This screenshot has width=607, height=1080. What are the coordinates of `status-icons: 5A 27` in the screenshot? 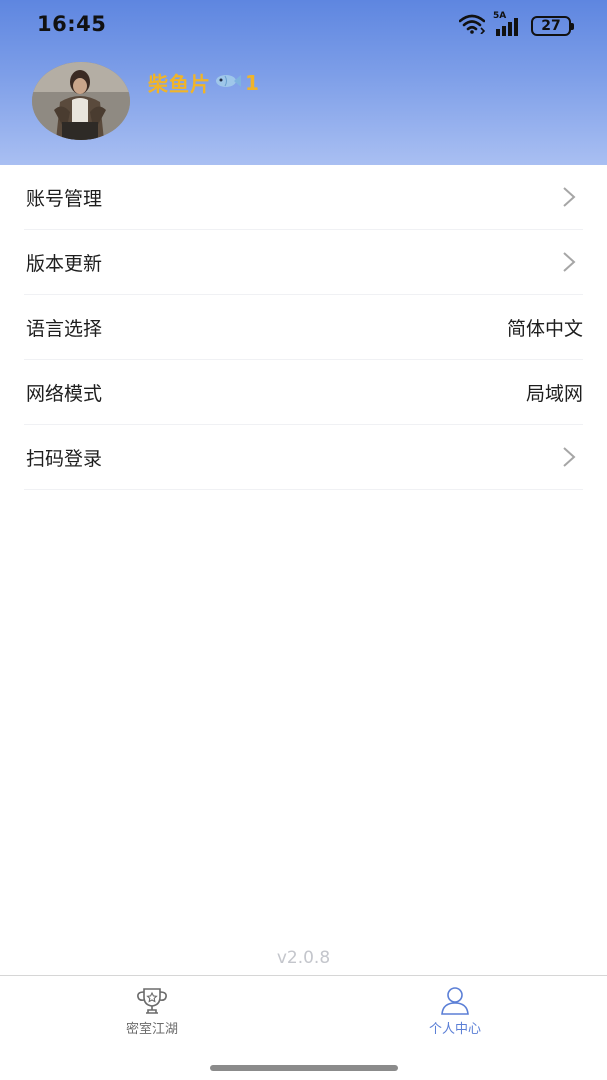 It's located at (516, 24).